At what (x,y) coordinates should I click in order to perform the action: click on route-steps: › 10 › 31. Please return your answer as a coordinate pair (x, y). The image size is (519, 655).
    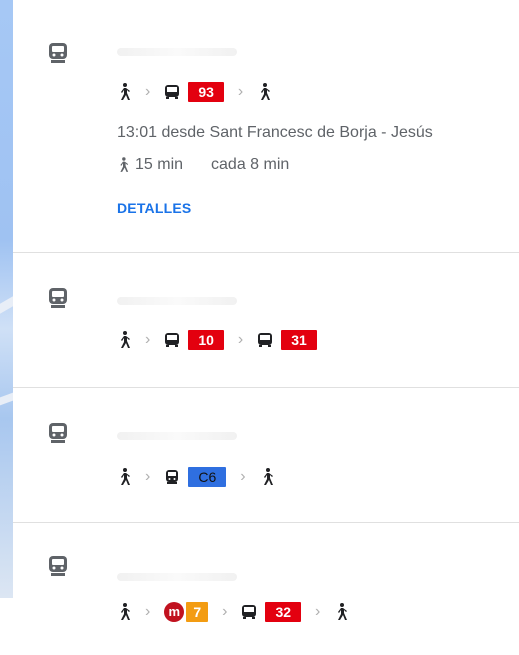
    Looking at the image, I should click on (217, 340).